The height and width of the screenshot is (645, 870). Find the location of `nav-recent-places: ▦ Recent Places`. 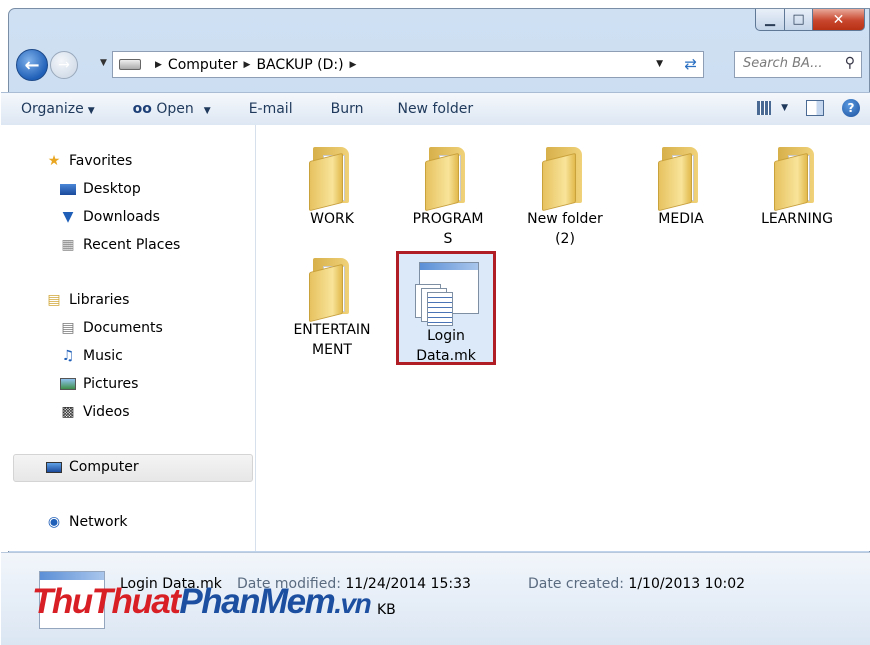

nav-recent-places: ▦ Recent Places is located at coordinates (119, 245).